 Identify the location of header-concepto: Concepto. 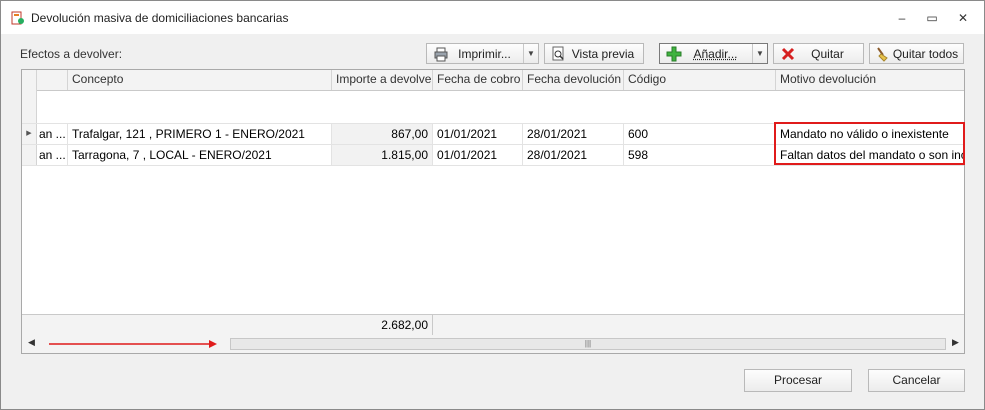
(200, 80).